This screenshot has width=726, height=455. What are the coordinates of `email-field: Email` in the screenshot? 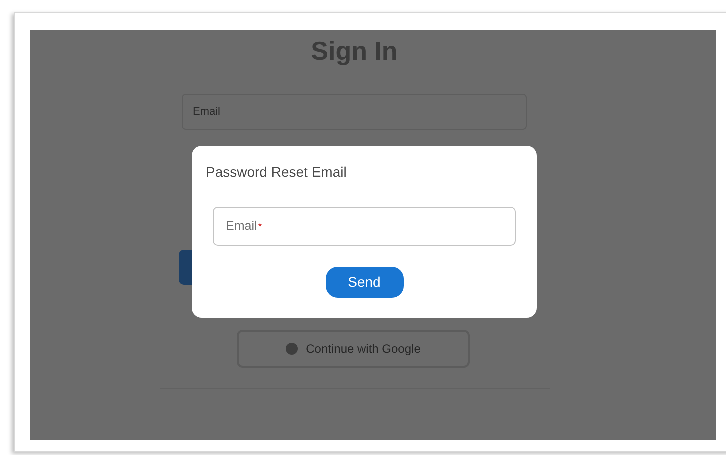 It's located at (354, 112).